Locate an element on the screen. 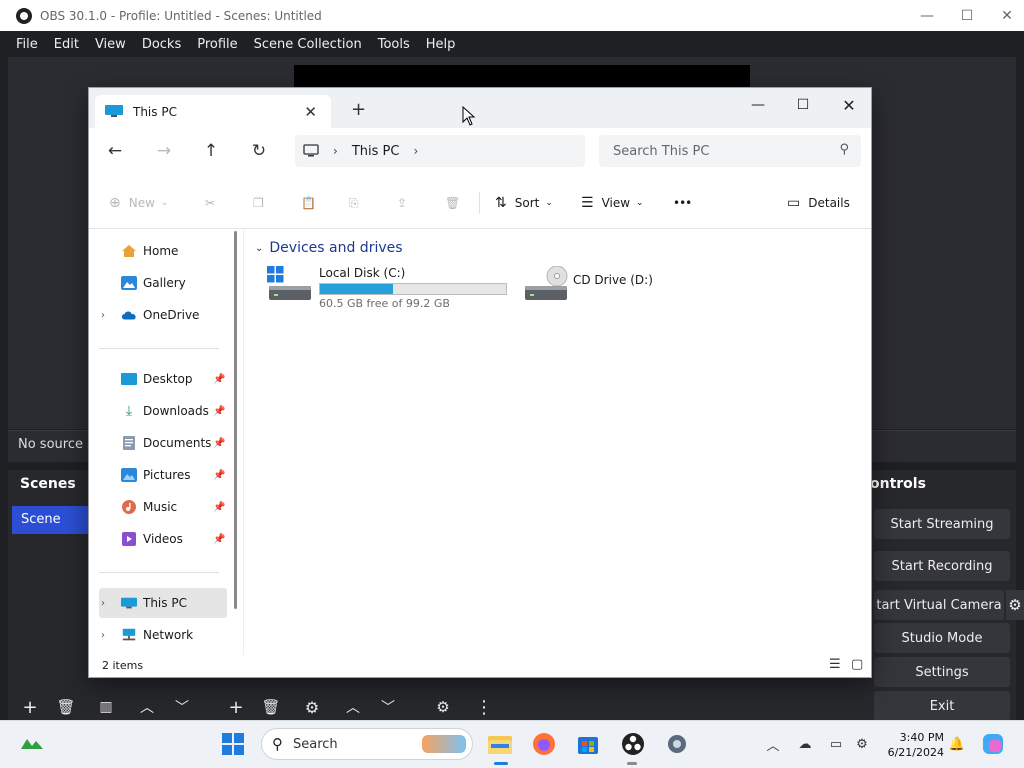 This screenshot has height=768, width=1024. pane-divider is located at coordinates (243, 442).